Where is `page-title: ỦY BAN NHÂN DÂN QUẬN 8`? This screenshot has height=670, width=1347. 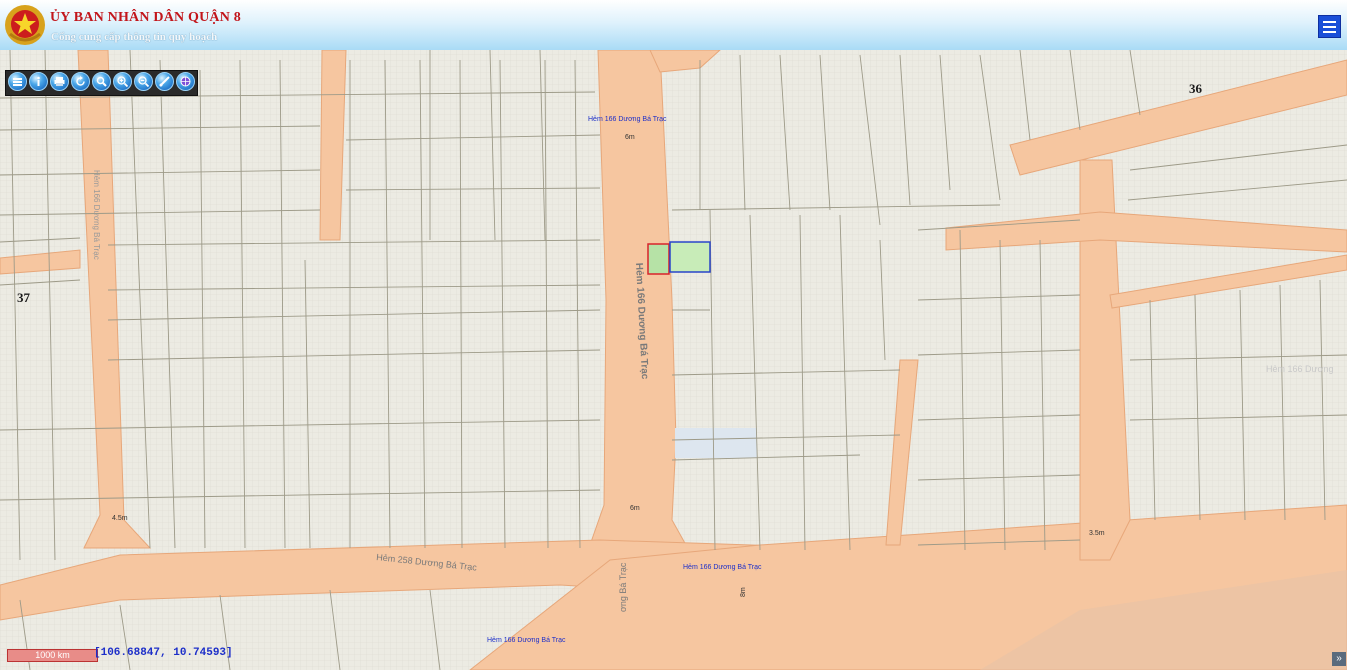 page-title: ỦY BAN NHÂN DÂN QUẬN 8 is located at coordinates (145, 17).